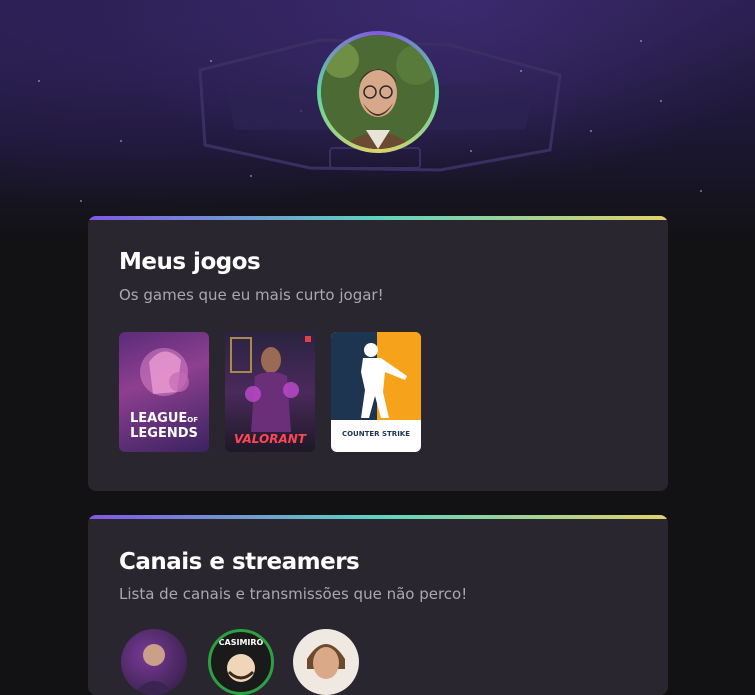 The image size is (755, 695). I want to click on game-counter-strike: COUNTER STRIKE, so click(376, 392).